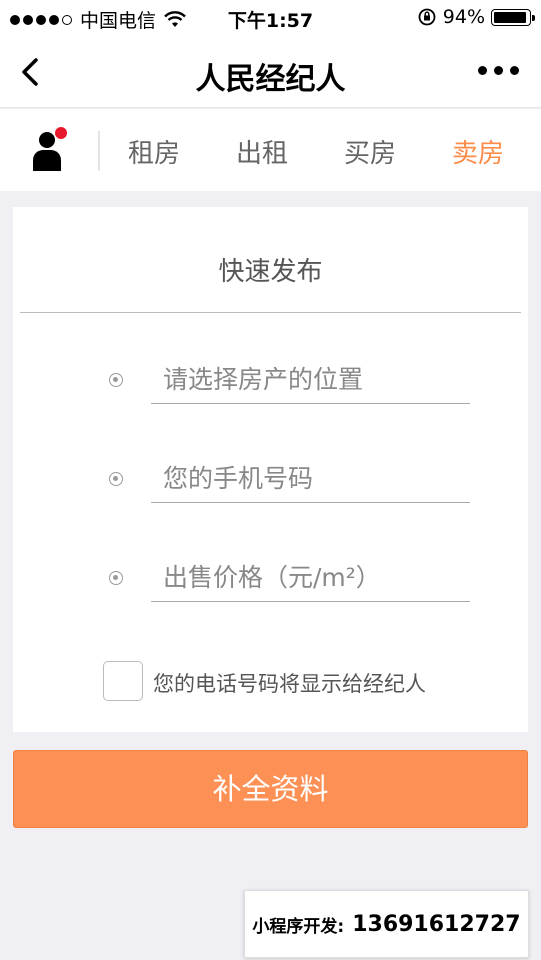  What do you see at coordinates (61, 133) in the screenshot?
I see `notification-badge` at bounding box center [61, 133].